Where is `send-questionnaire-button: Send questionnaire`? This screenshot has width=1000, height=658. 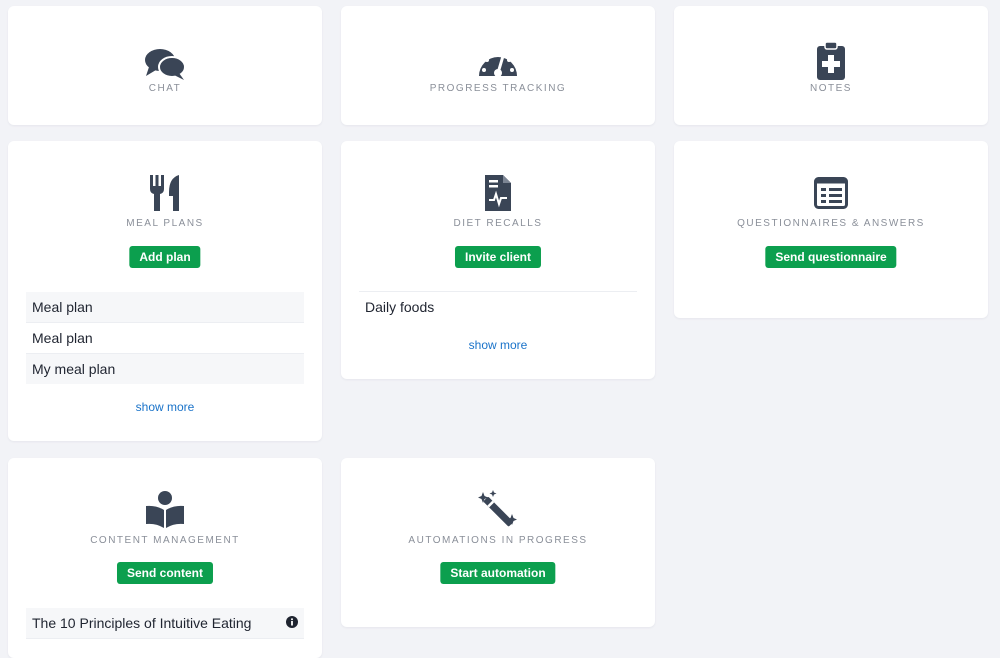
send-questionnaire-button: Send questionnaire is located at coordinates (831, 257).